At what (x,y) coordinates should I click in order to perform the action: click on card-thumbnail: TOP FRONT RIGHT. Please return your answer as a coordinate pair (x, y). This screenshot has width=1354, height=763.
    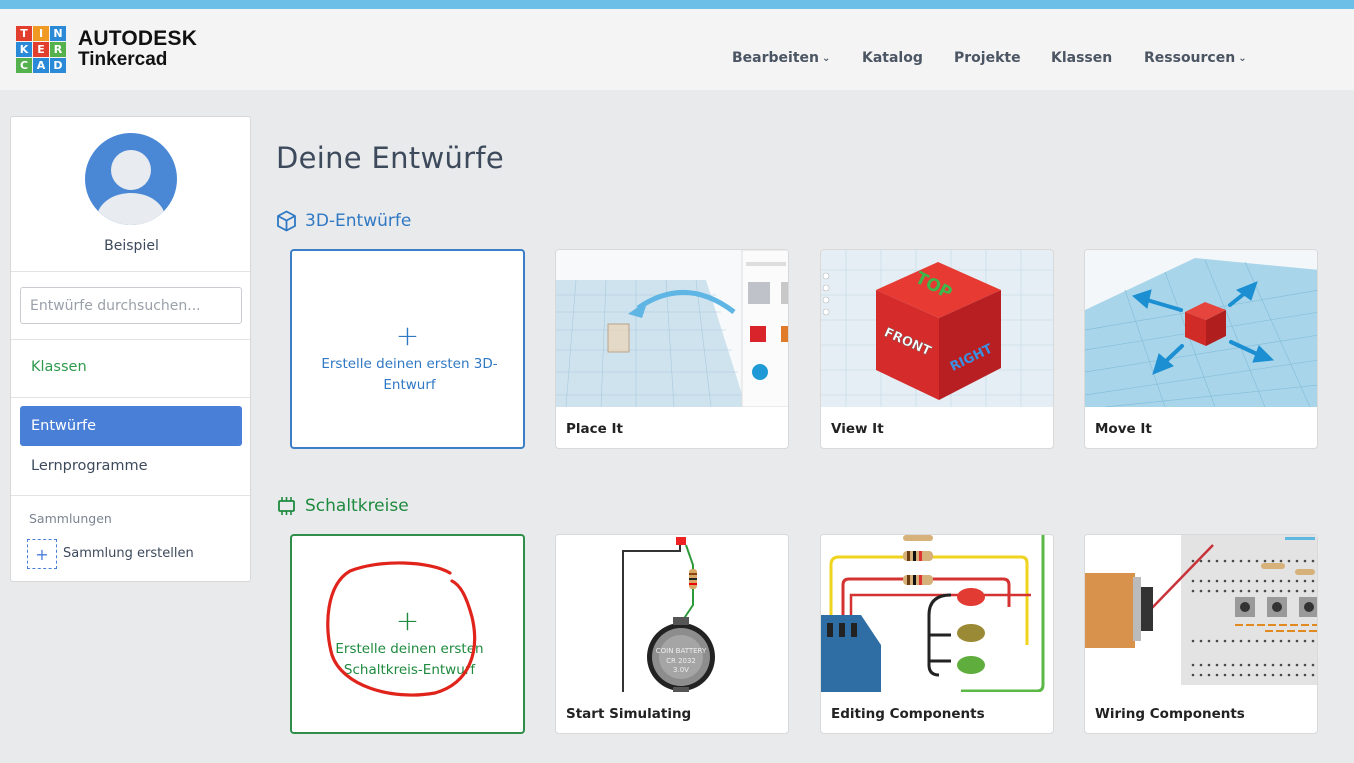
    Looking at the image, I should click on (937, 328).